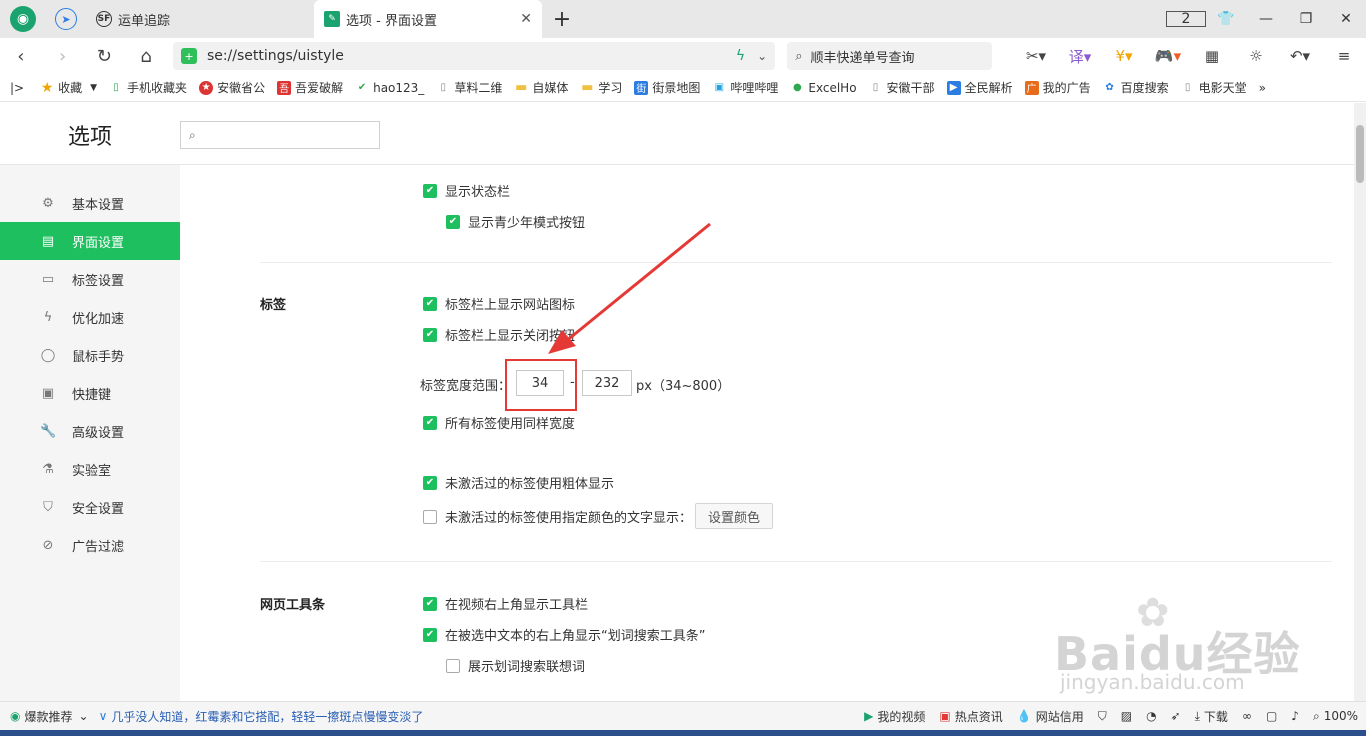  What do you see at coordinates (970, 716) in the screenshot?
I see `hot-news-button: ▣ 热点资讯` at bounding box center [970, 716].